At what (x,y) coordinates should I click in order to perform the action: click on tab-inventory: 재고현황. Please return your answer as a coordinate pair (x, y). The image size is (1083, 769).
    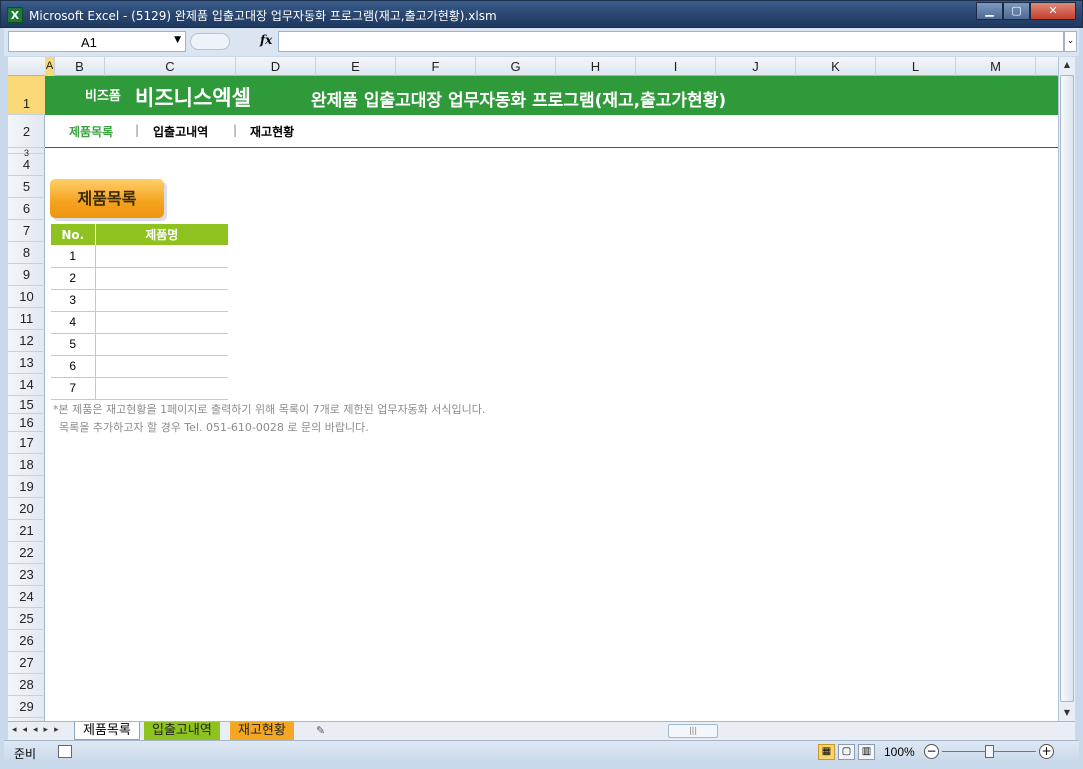
    Looking at the image, I should click on (262, 731).